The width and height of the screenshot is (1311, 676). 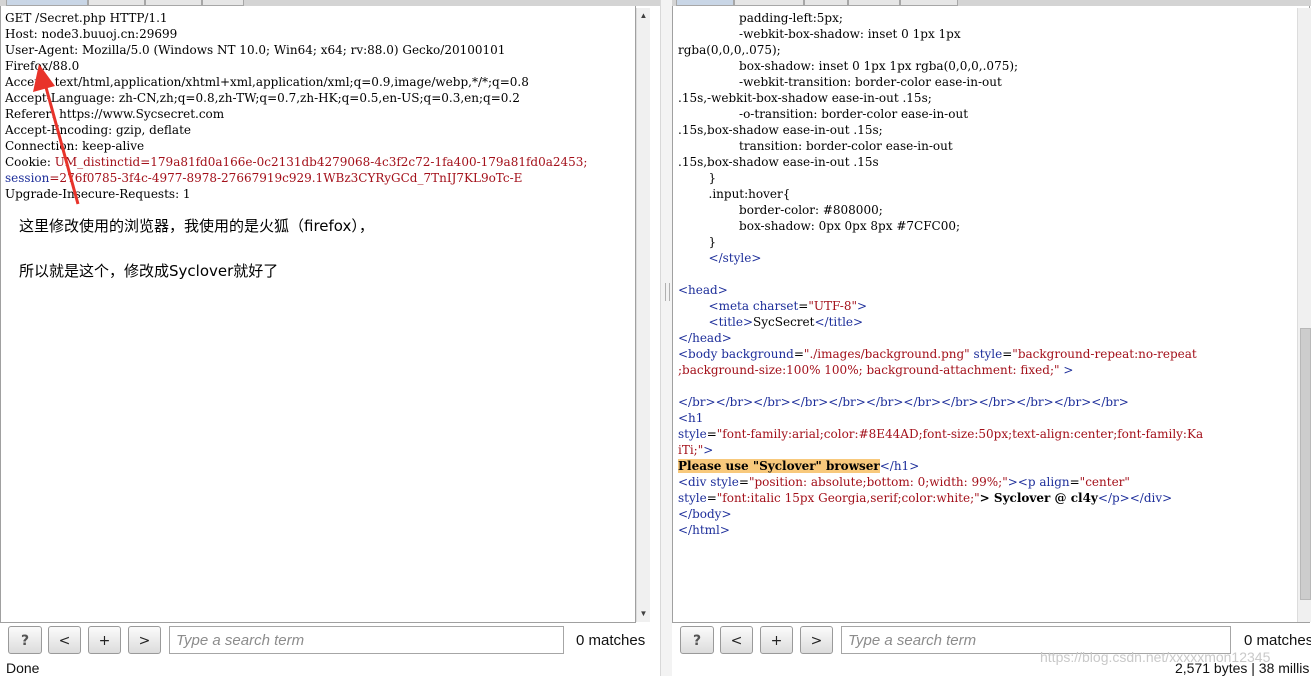 I want to click on meta-charset-value: "UTF-8", so click(x=832, y=306).